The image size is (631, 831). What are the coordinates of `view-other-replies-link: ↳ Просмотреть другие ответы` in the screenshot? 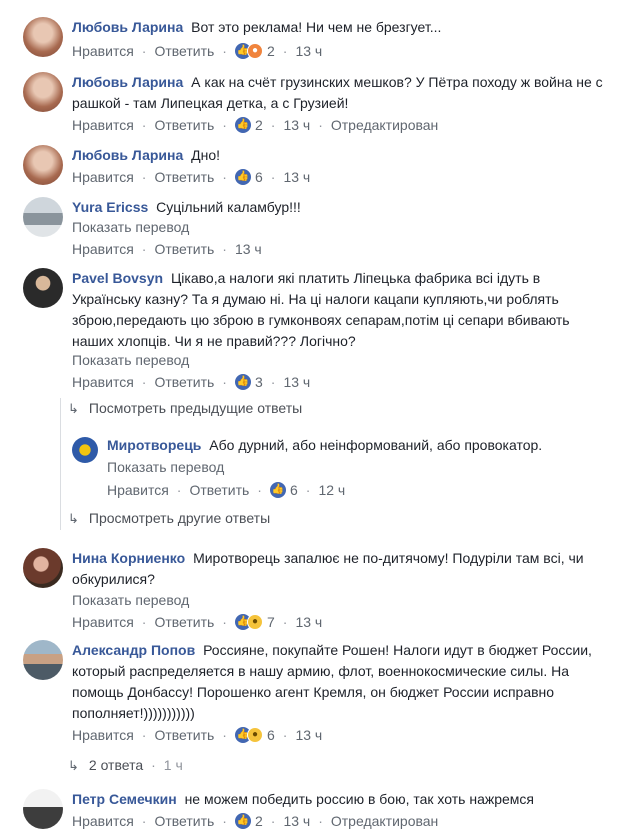 It's located at (169, 518).